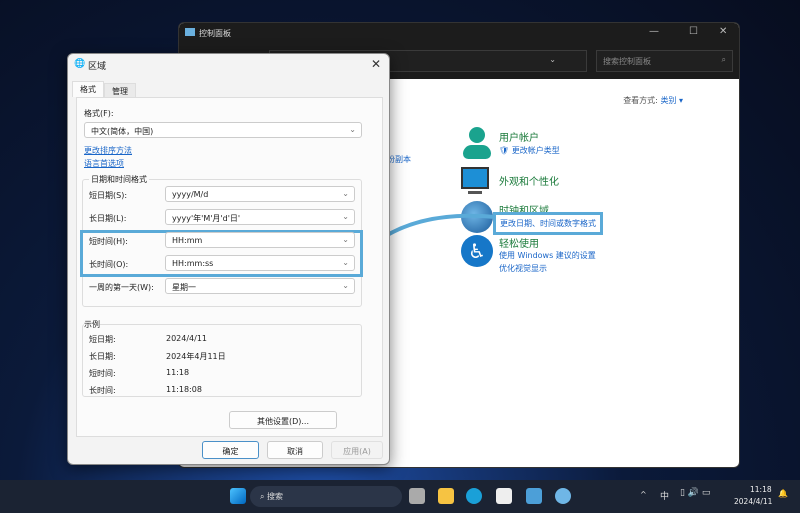 The image size is (800, 513). I want to click on search-icon: ⌕, so click(723, 59).